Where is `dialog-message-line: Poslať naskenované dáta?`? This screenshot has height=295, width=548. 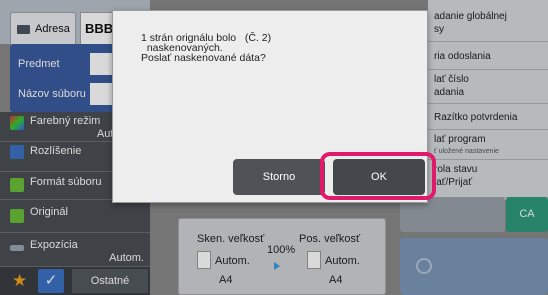 dialog-message-line: Poslať naskenované dáta? is located at coordinates (203, 58).